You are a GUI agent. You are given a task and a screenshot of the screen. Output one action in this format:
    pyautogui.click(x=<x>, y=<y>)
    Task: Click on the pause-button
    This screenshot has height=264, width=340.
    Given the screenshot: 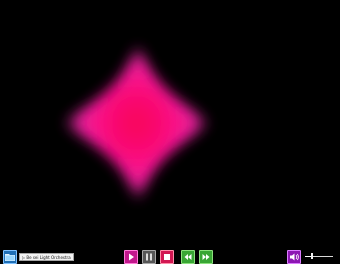 What is the action you would take?
    pyautogui.click(x=149, y=257)
    